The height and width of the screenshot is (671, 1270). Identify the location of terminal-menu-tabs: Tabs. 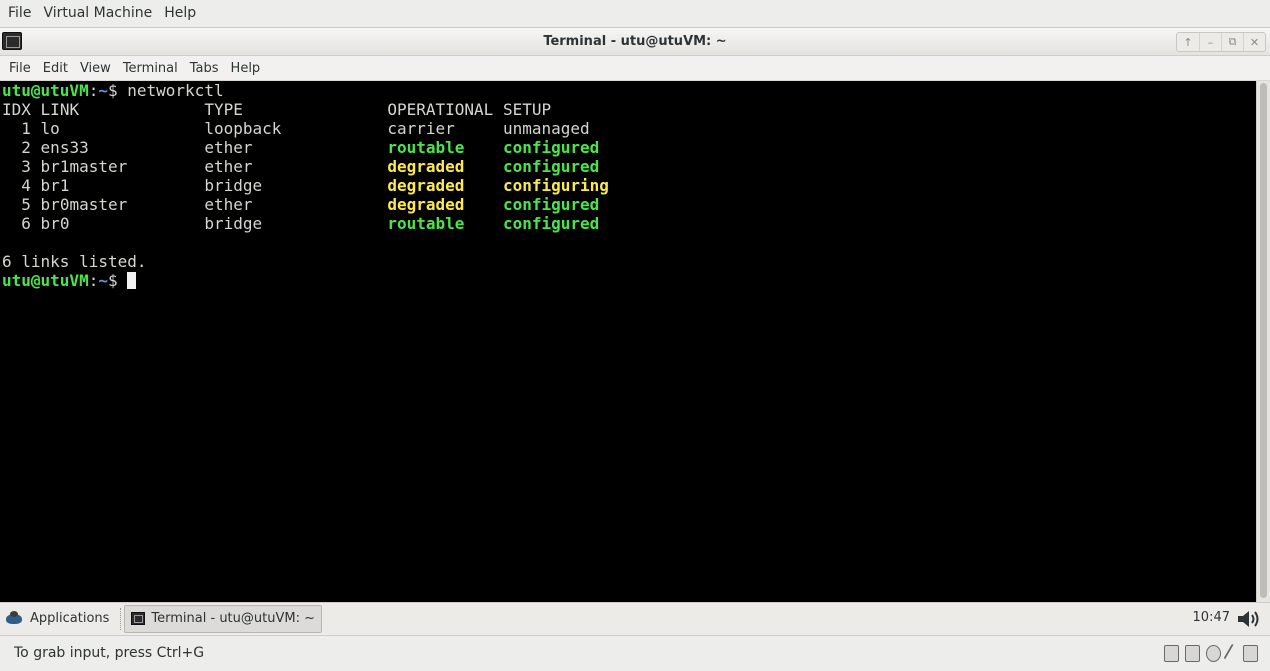
(204, 68).